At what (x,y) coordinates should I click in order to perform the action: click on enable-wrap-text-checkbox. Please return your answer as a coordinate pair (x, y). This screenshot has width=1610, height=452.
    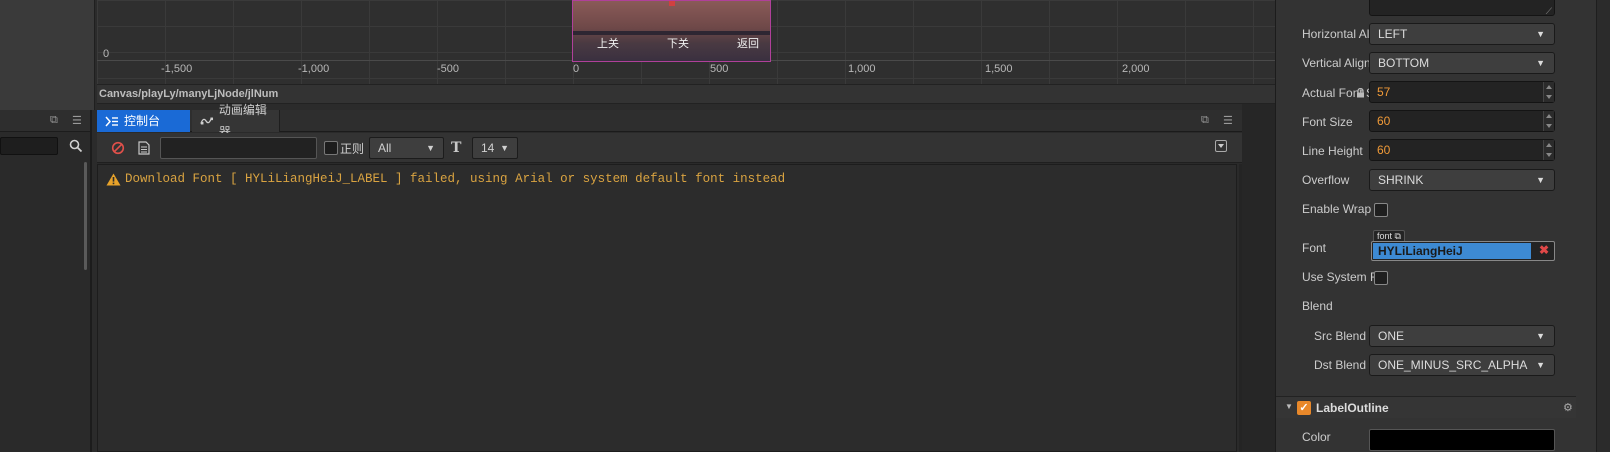
    Looking at the image, I should click on (1381, 210).